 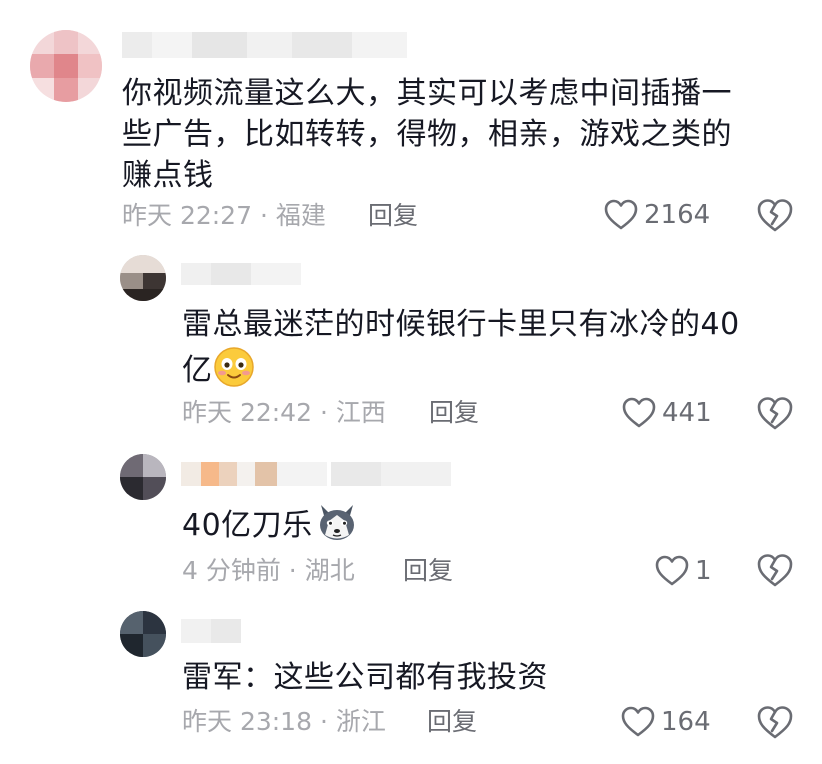 I want to click on comment-text-line: 赚点钱, so click(x=168, y=175).